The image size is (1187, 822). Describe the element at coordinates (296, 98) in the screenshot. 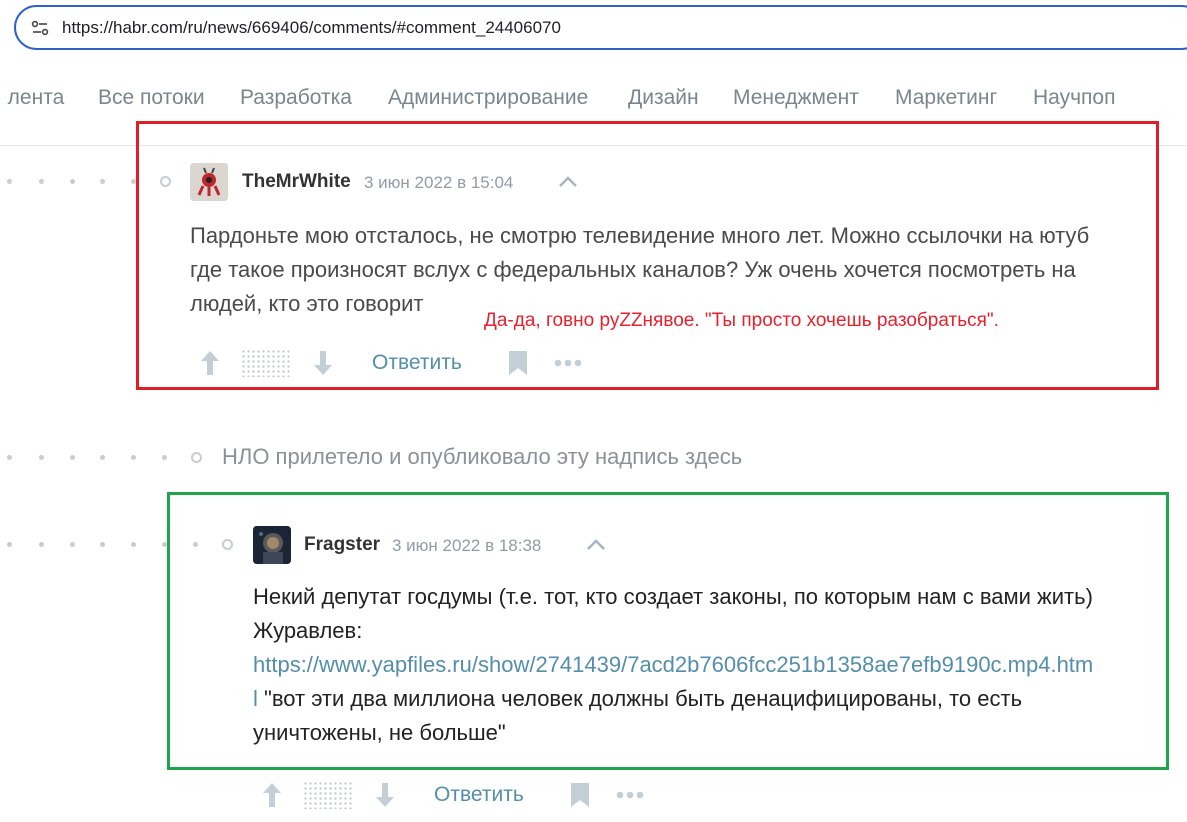

I see `nav-item-development: Разработка` at that location.